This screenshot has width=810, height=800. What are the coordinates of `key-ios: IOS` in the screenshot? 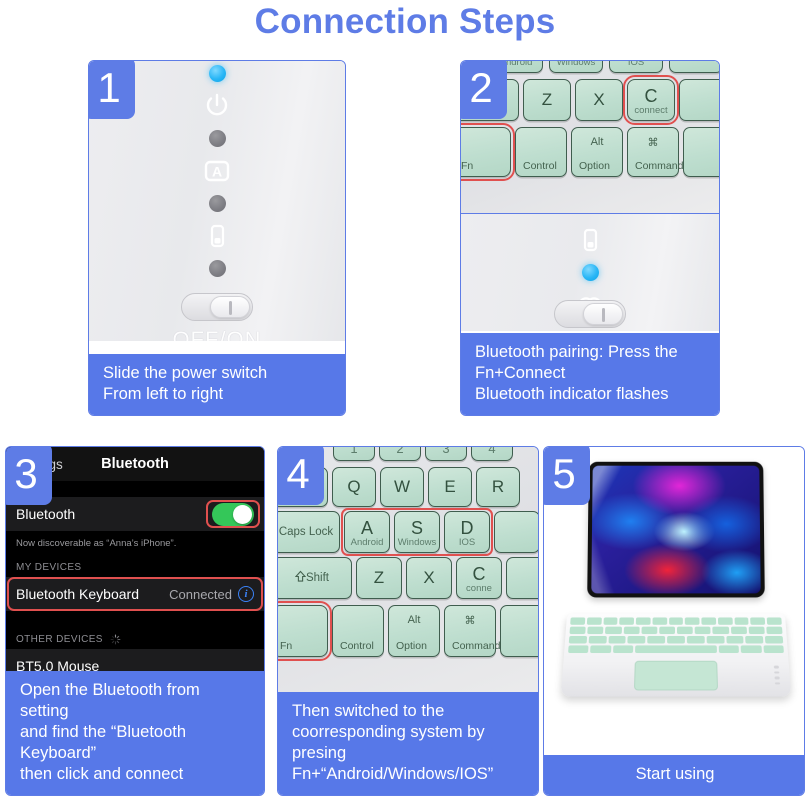 It's located at (636, 67).